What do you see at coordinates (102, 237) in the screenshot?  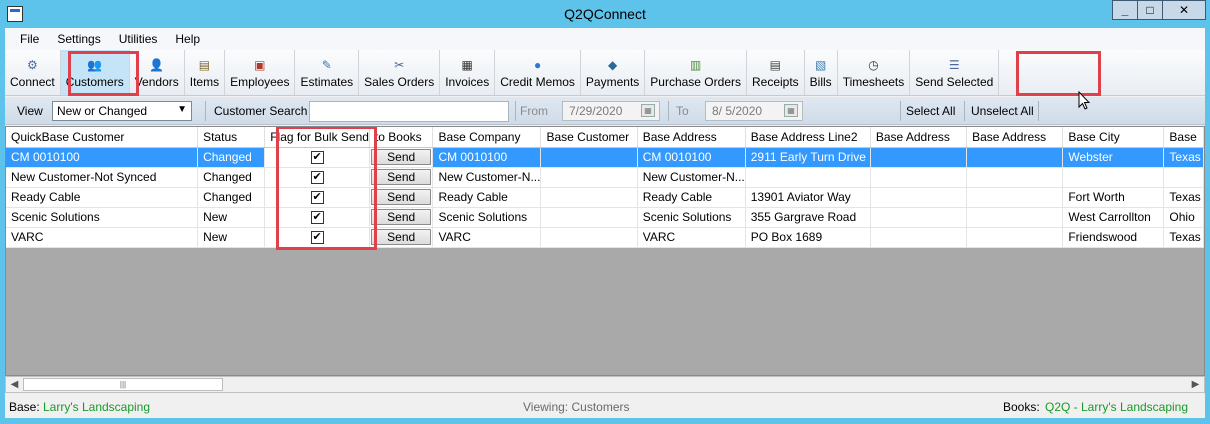 I see `cell-customer: VARC` at bounding box center [102, 237].